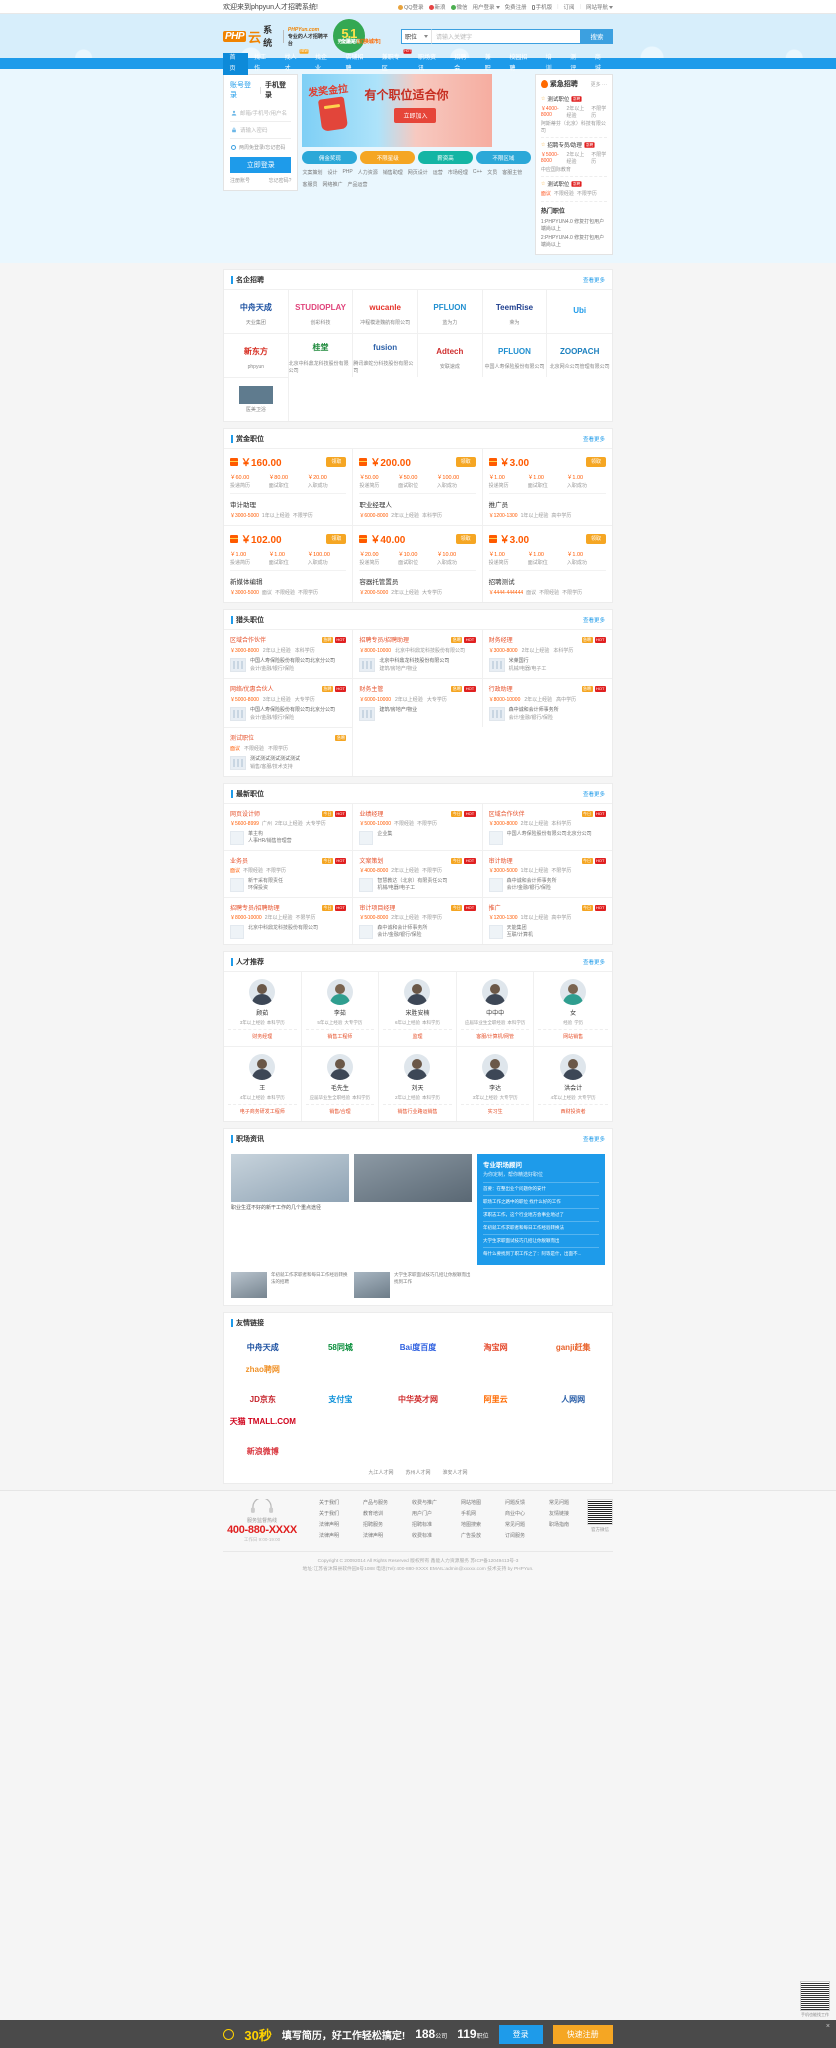 This screenshot has height=2048, width=836. I want to click on footer-link: 手机网, so click(471, 1513).